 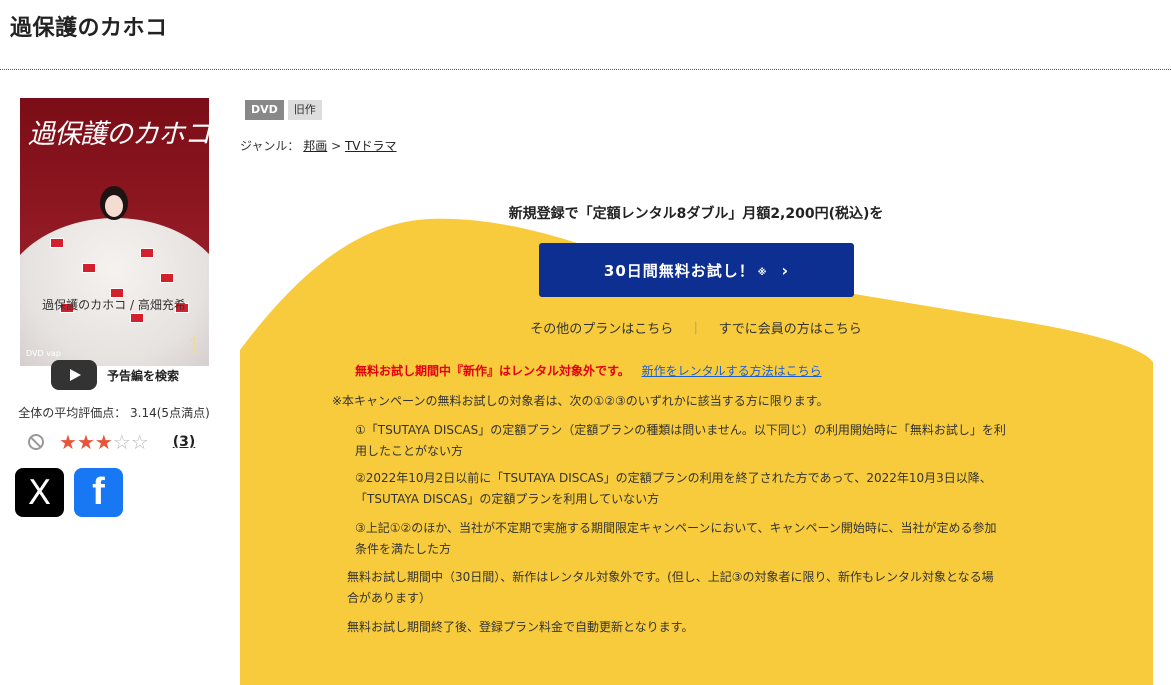 I want to click on rating-row: ★★★☆☆ (3), so click(x=111, y=442).